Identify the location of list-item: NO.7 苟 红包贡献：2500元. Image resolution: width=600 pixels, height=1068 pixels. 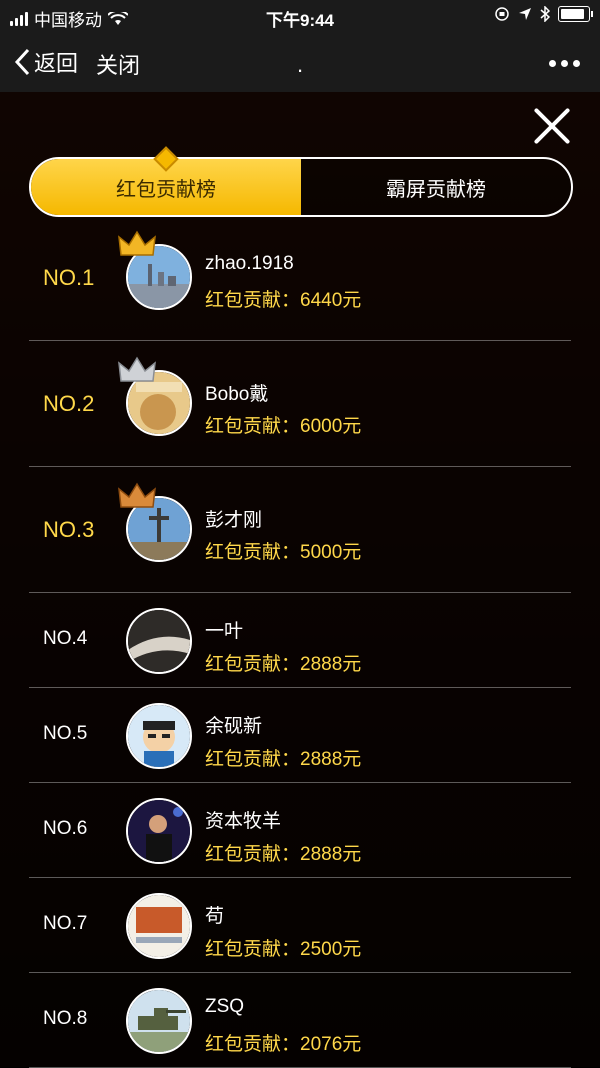
(300, 925).